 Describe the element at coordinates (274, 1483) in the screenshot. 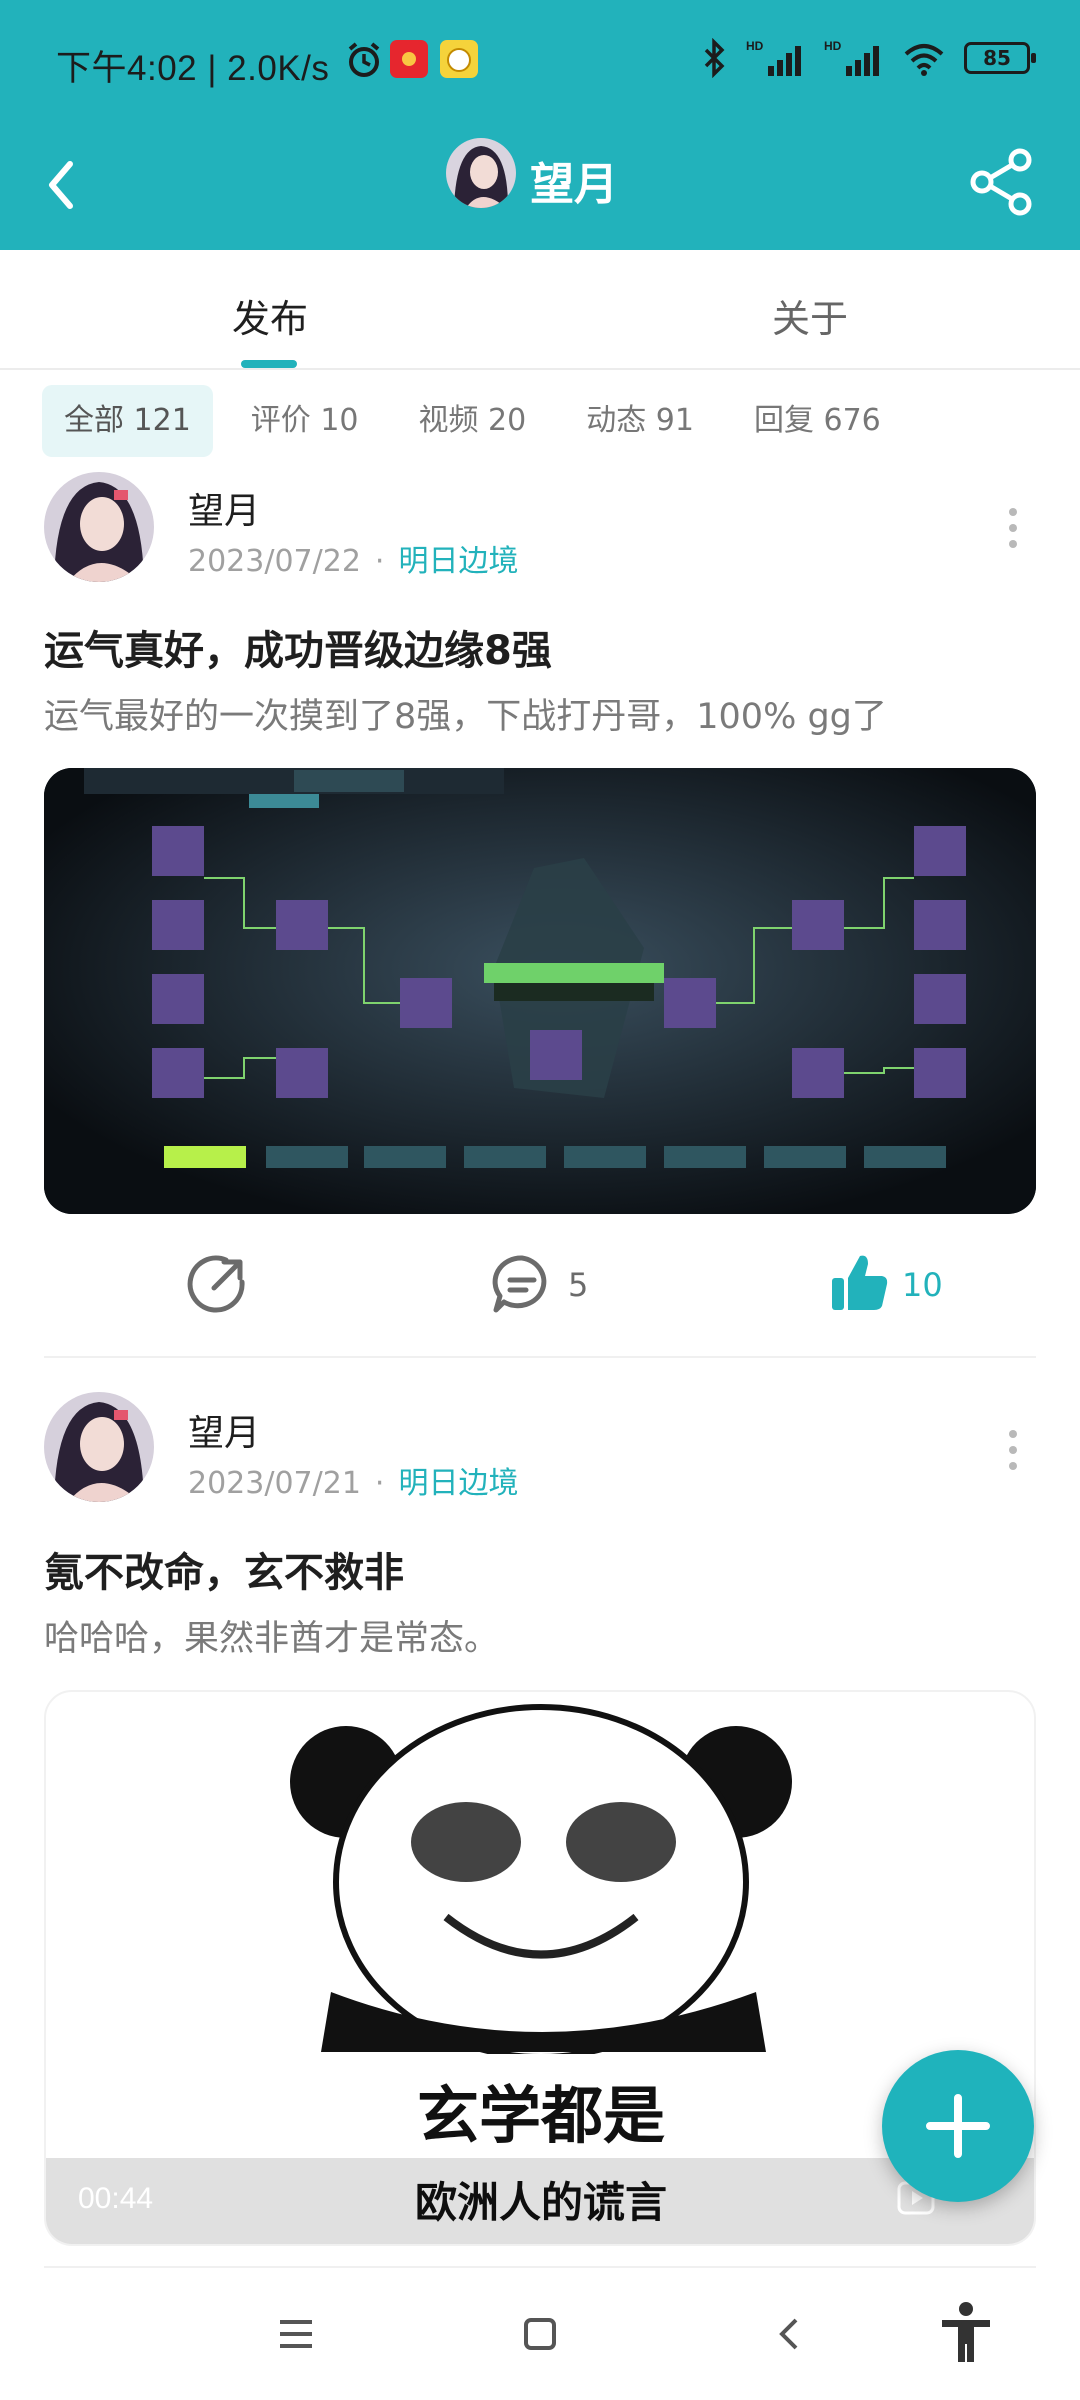

I see `post-date: 2023/07/21` at that location.